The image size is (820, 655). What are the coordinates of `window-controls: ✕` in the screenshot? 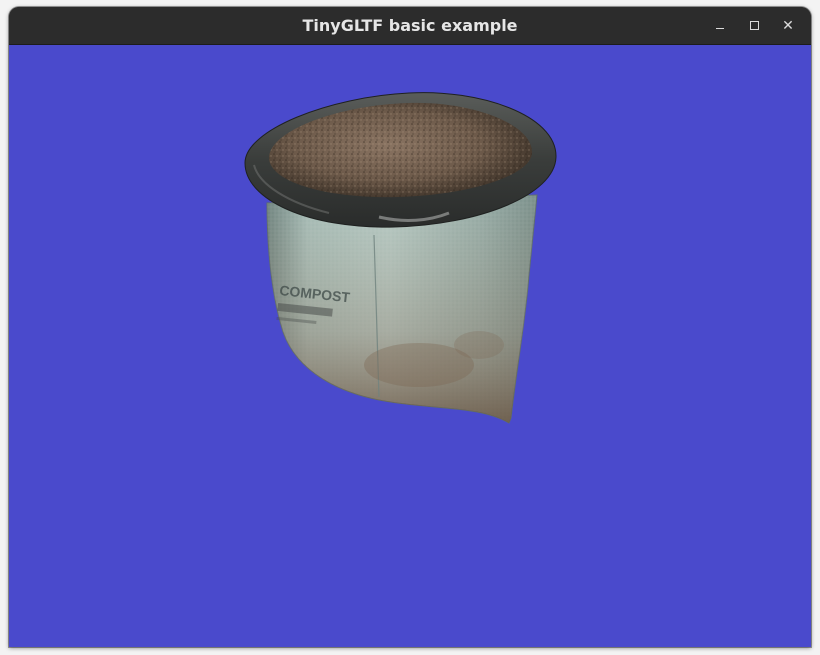 It's located at (754, 25).